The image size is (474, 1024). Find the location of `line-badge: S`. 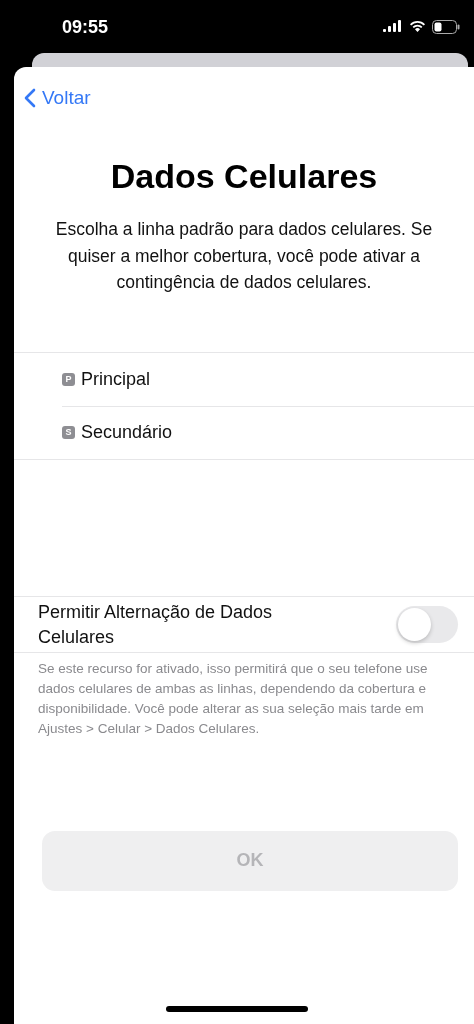

line-badge: S is located at coordinates (68, 432).